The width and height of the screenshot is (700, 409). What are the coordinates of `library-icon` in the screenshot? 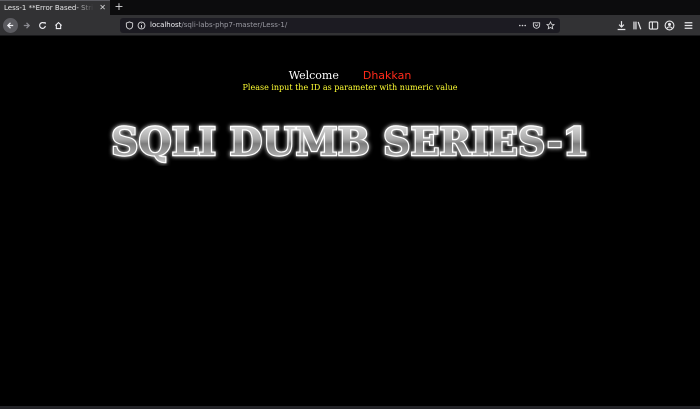 It's located at (637, 25).